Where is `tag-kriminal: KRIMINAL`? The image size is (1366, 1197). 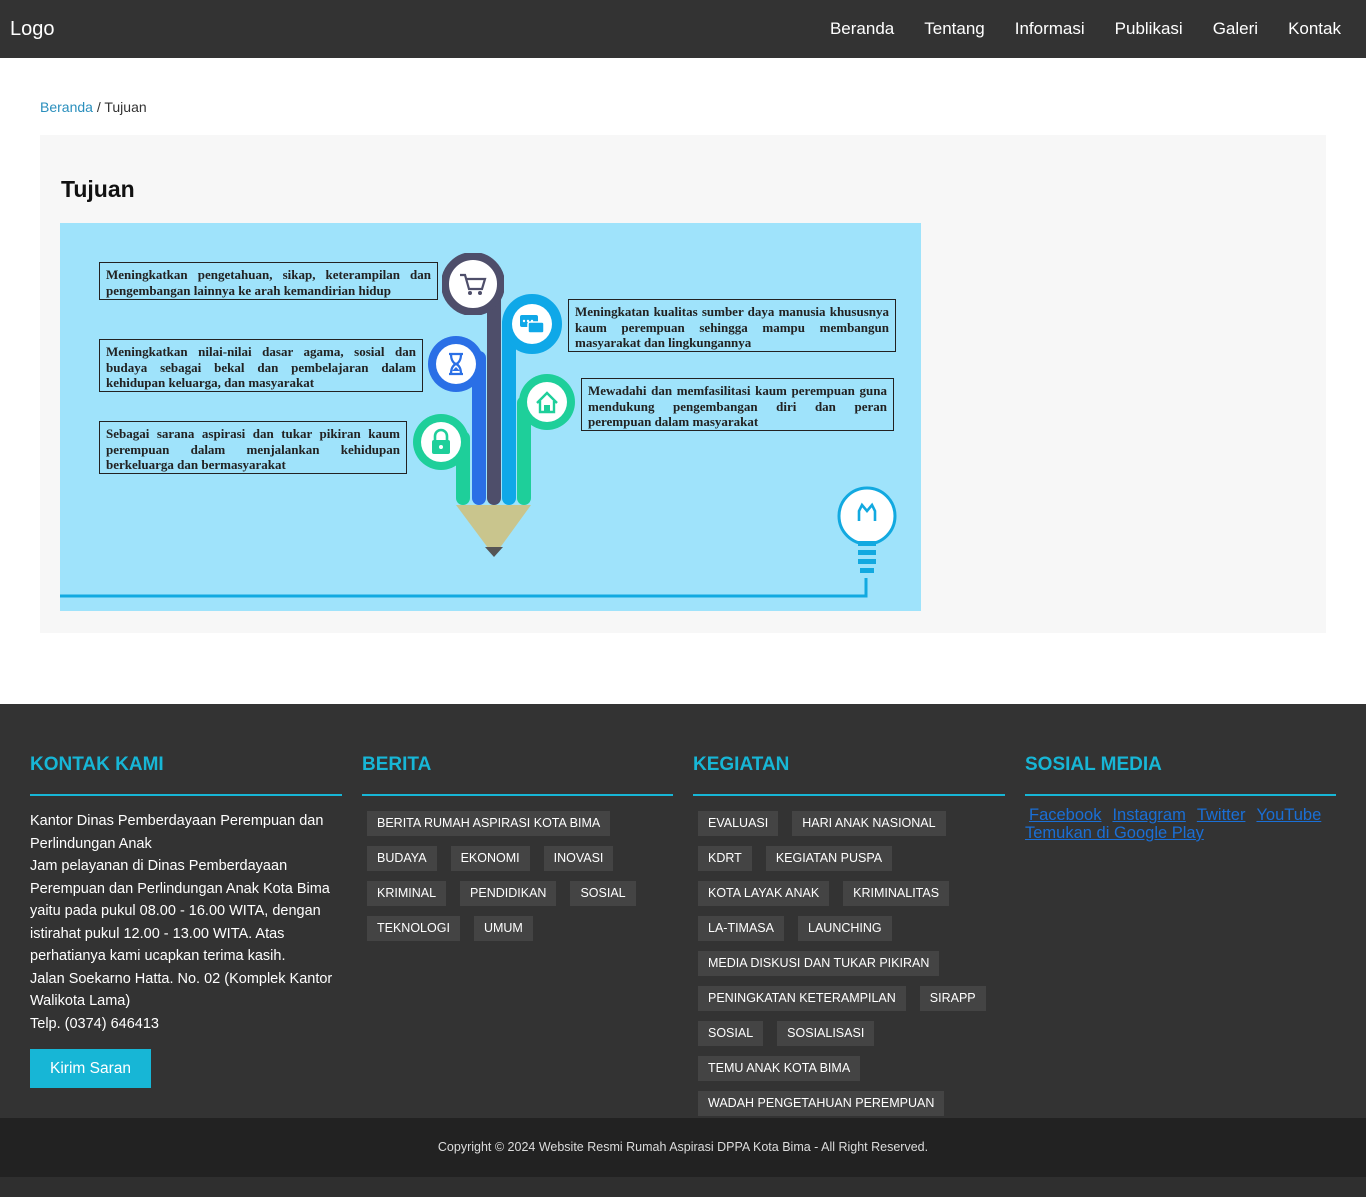 tag-kriminal: KRIMINAL is located at coordinates (407, 893).